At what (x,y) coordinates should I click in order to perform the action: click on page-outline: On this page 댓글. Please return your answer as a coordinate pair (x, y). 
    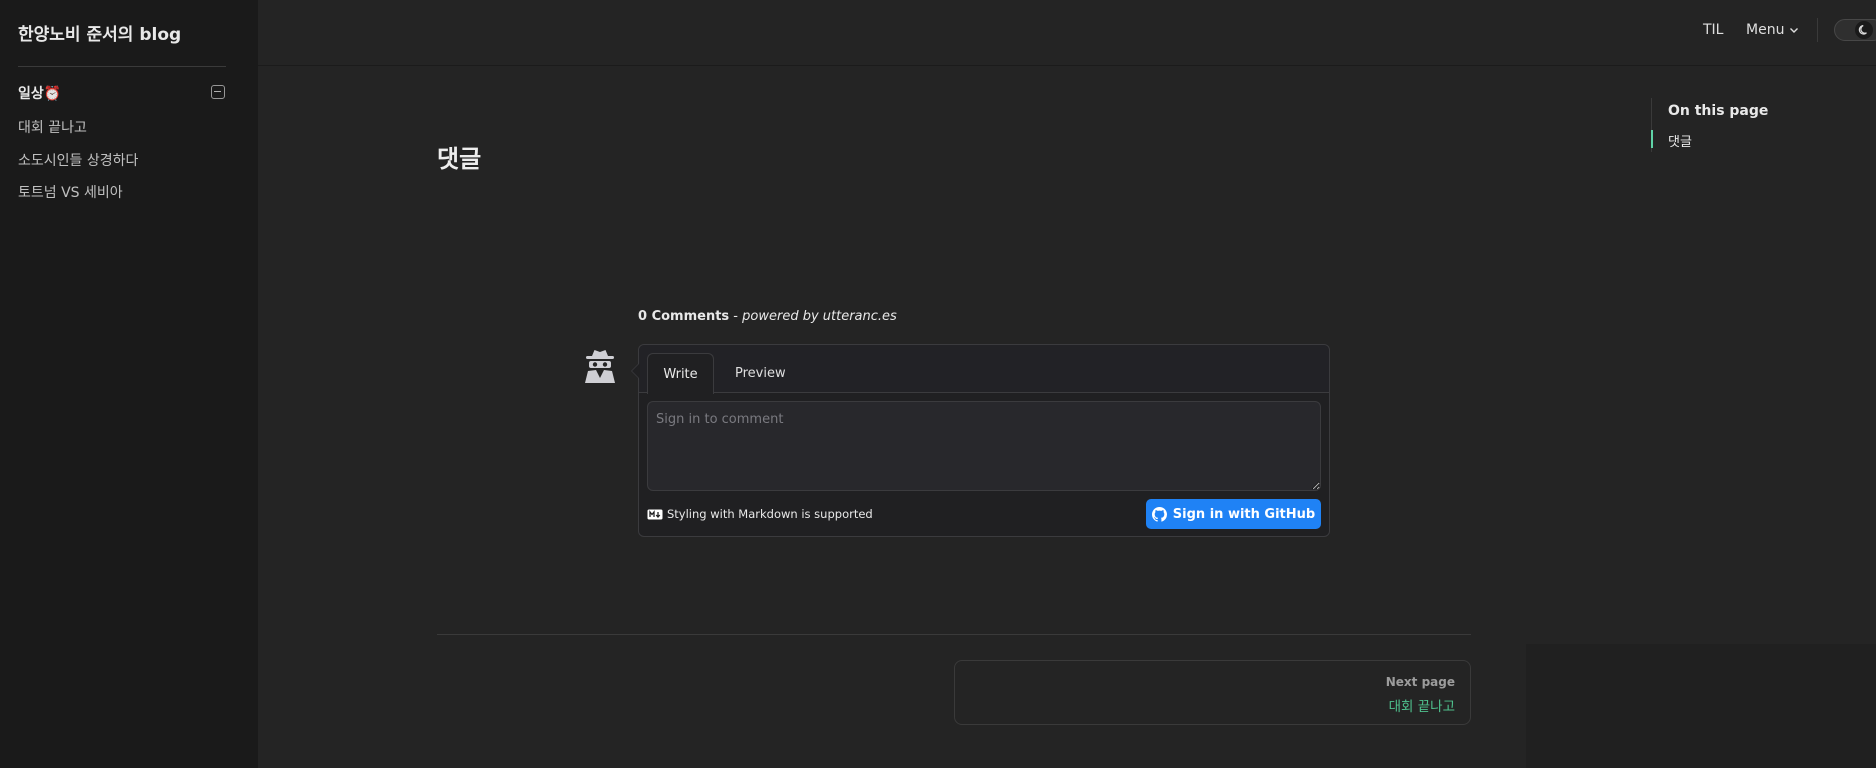
    Looking at the image, I should click on (1741, 125).